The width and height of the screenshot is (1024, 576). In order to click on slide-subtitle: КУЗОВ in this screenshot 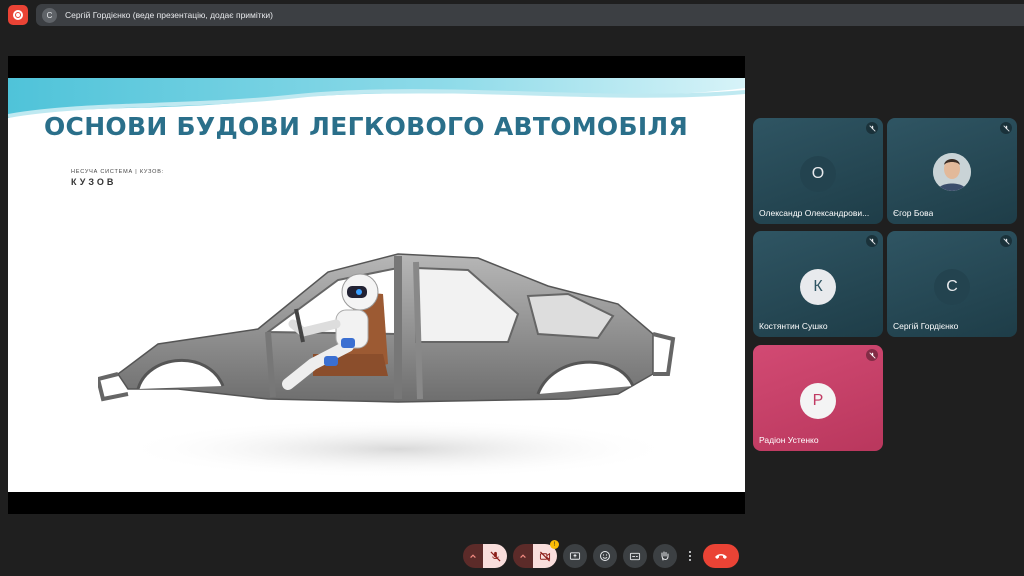, I will do `click(94, 182)`.